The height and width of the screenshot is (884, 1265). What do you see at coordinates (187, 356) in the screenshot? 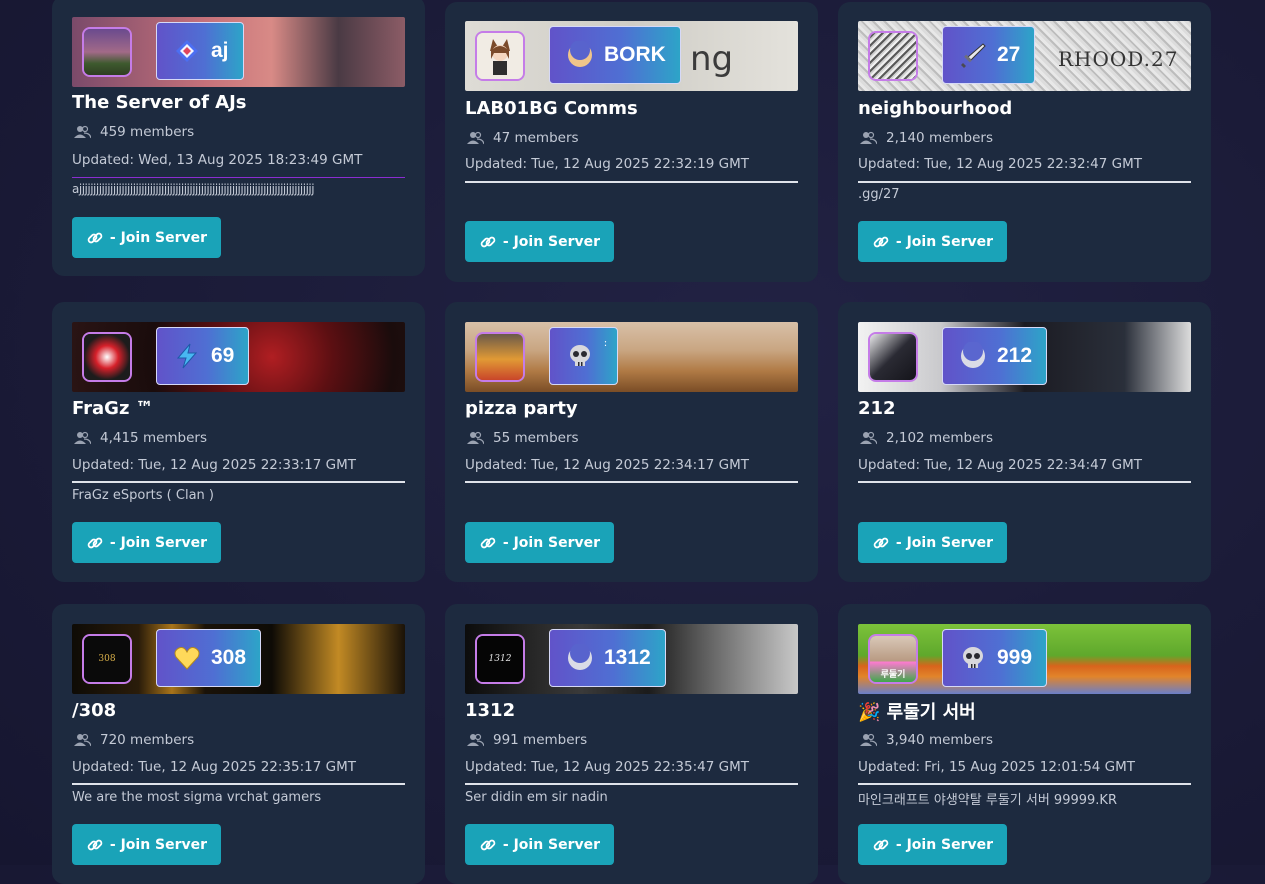
I see `lightning-icon` at bounding box center [187, 356].